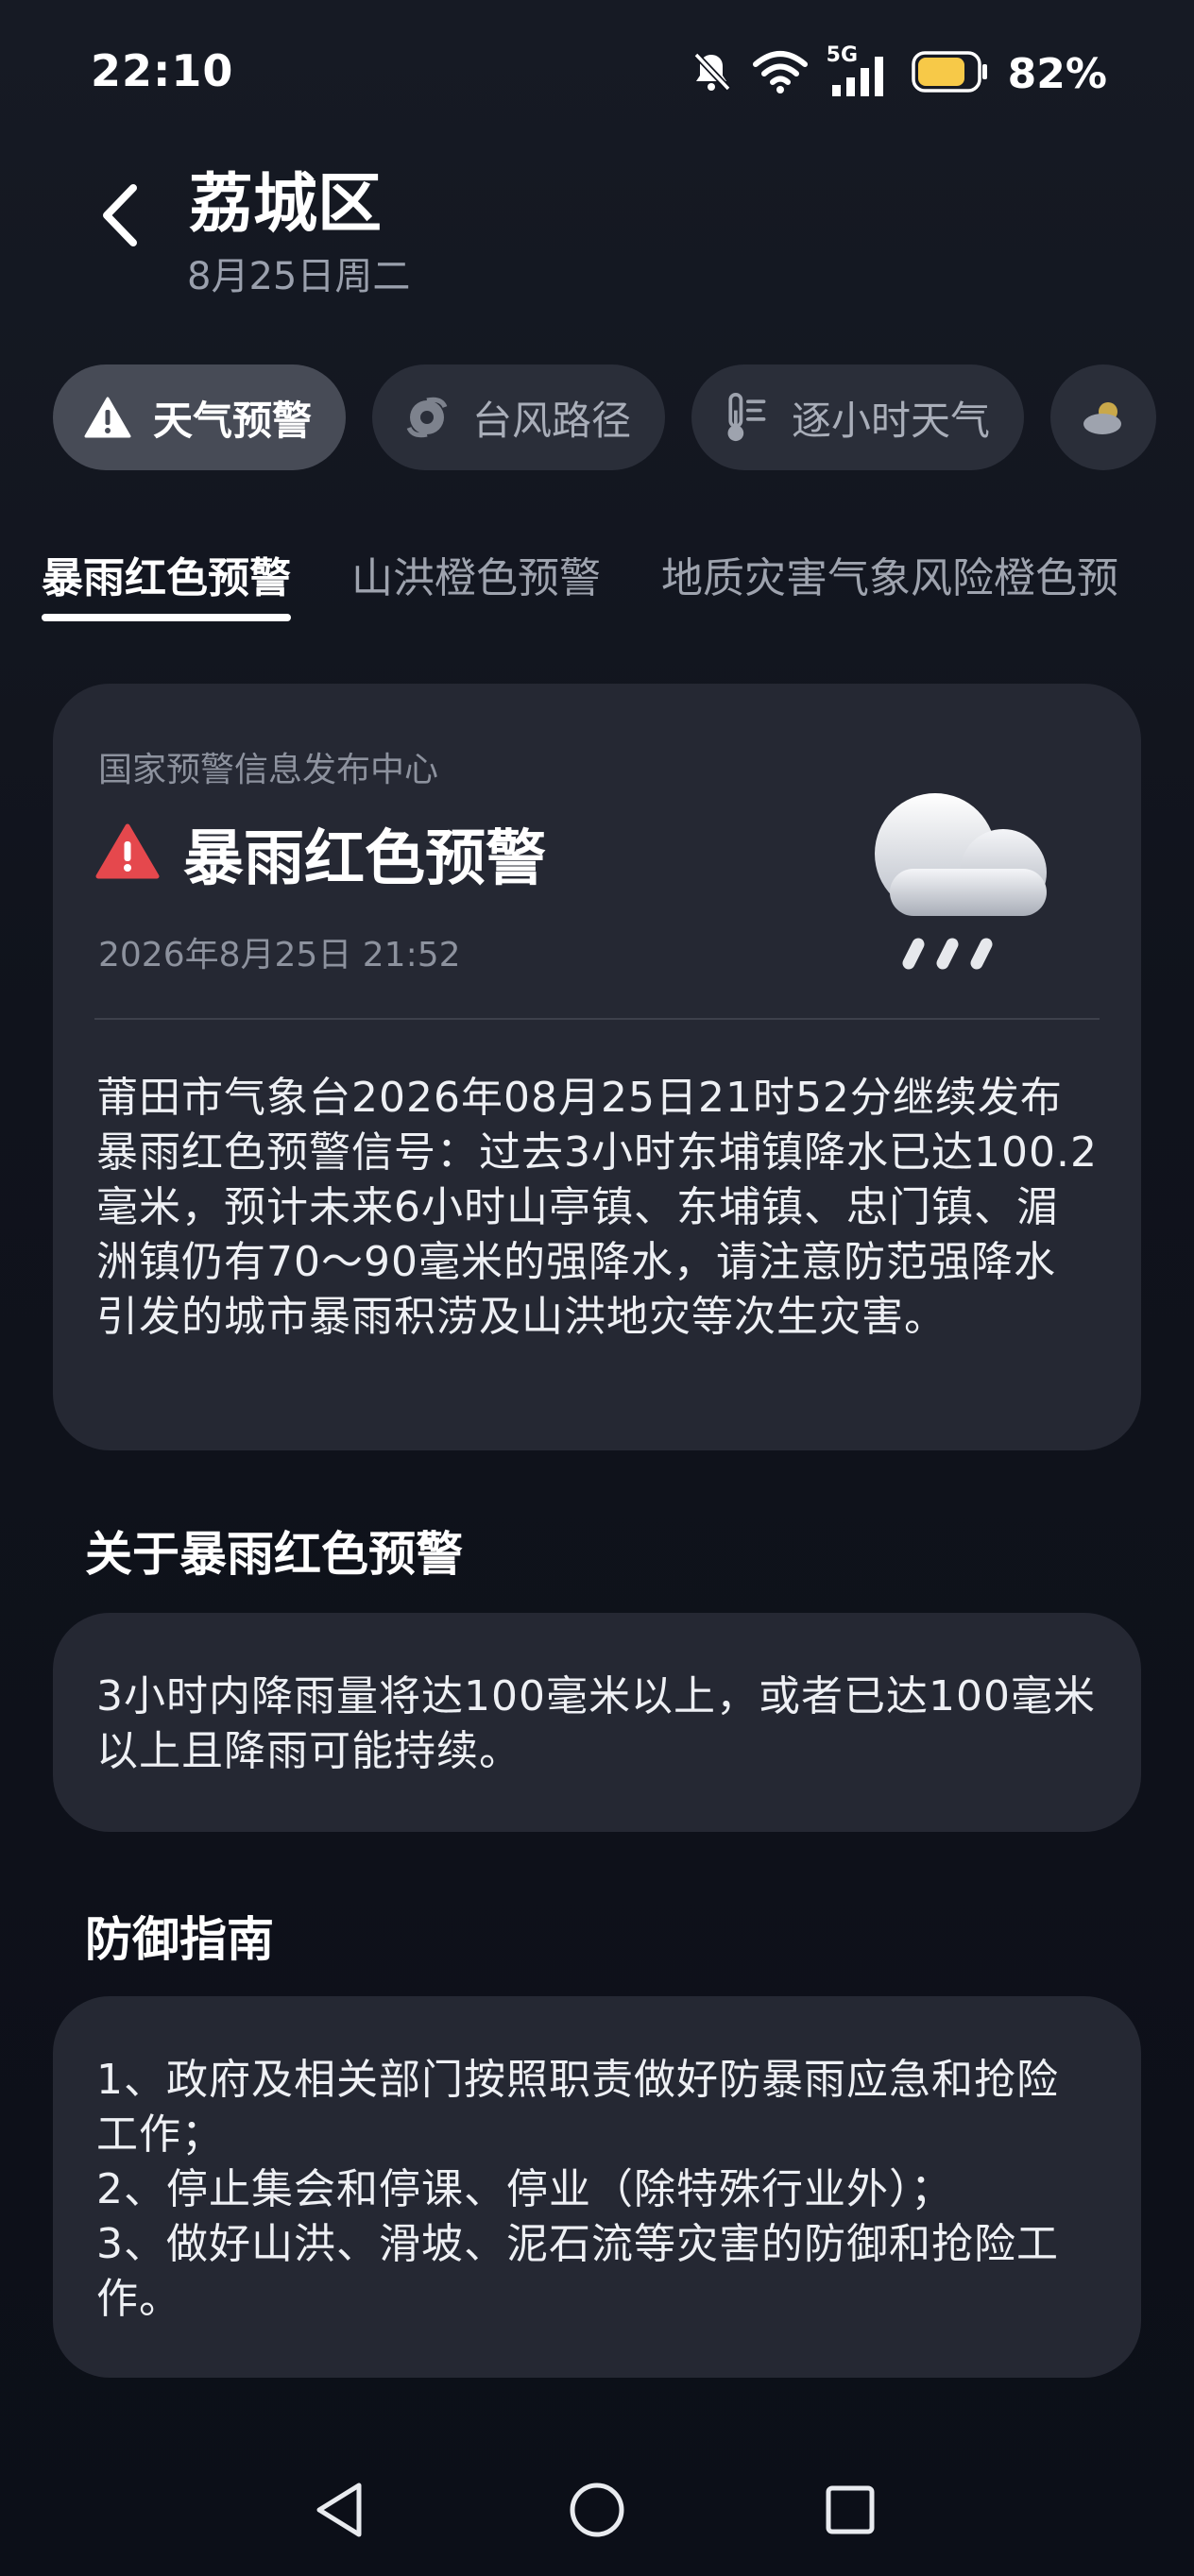  I want to click on chip-more-weather, so click(1104, 417).